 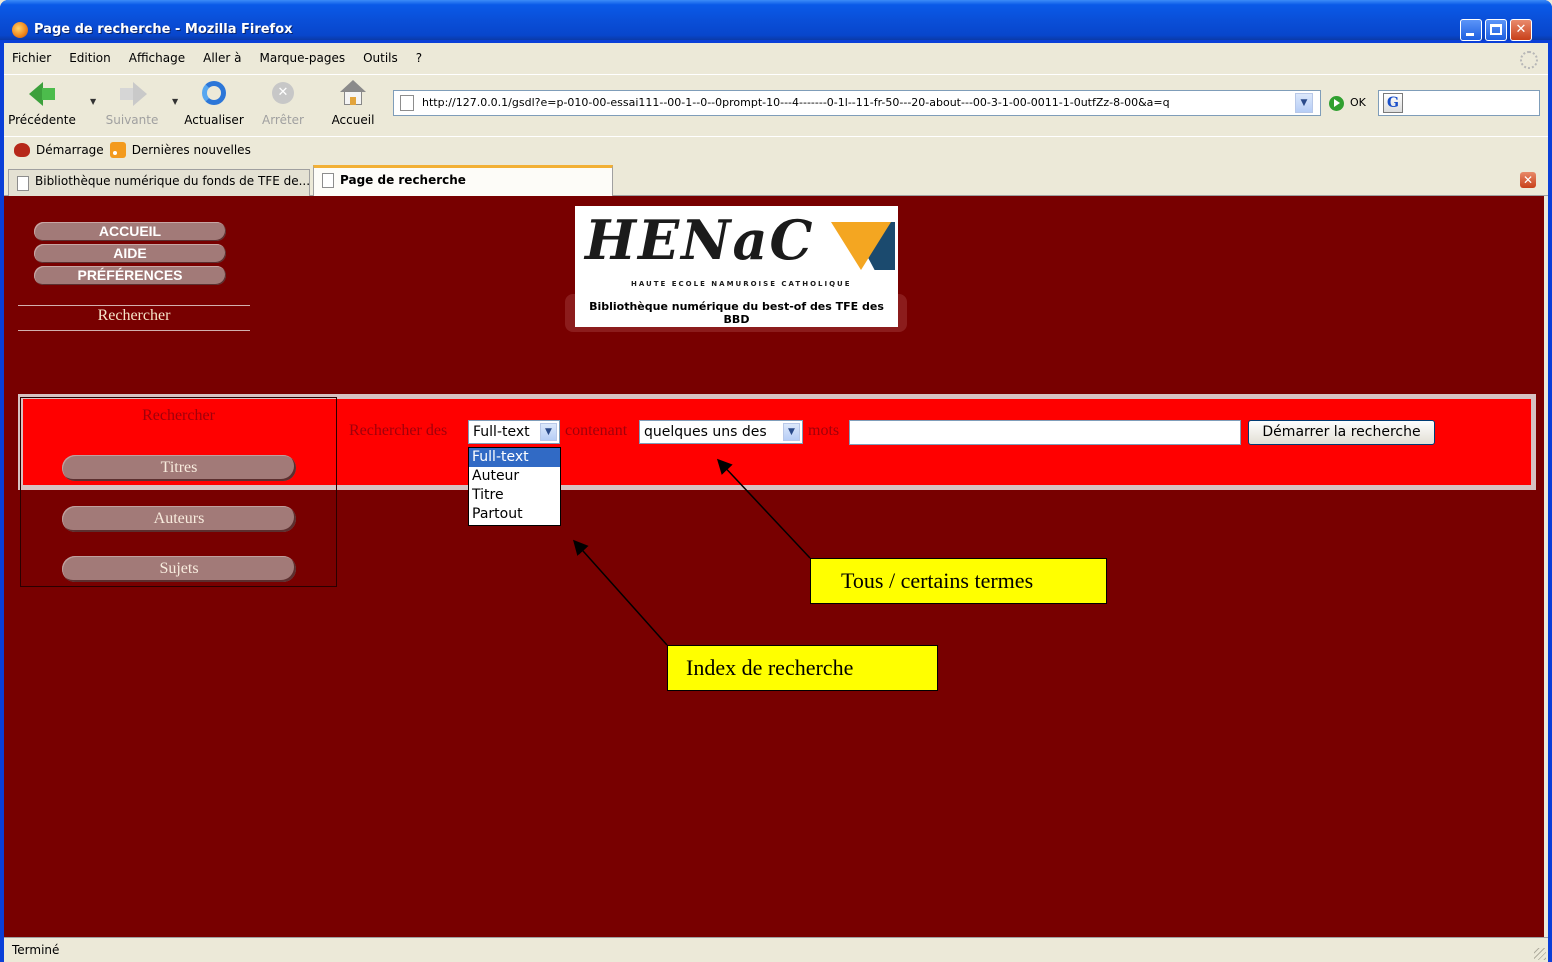 What do you see at coordinates (353, 120) in the screenshot?
I see `home-label: Accueil` at bounding box center [353, 120].